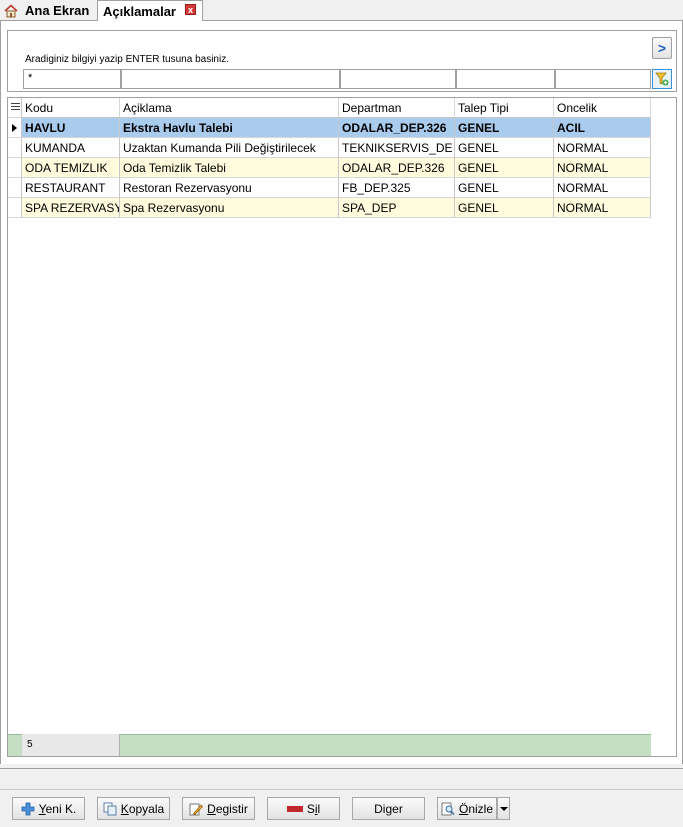 This screenshot has height=827, width=683. What do you see at coordinates (71, 128) in the screenshot?
I see `cell-kodu: HAVLU` at bounding box center [71, 128].